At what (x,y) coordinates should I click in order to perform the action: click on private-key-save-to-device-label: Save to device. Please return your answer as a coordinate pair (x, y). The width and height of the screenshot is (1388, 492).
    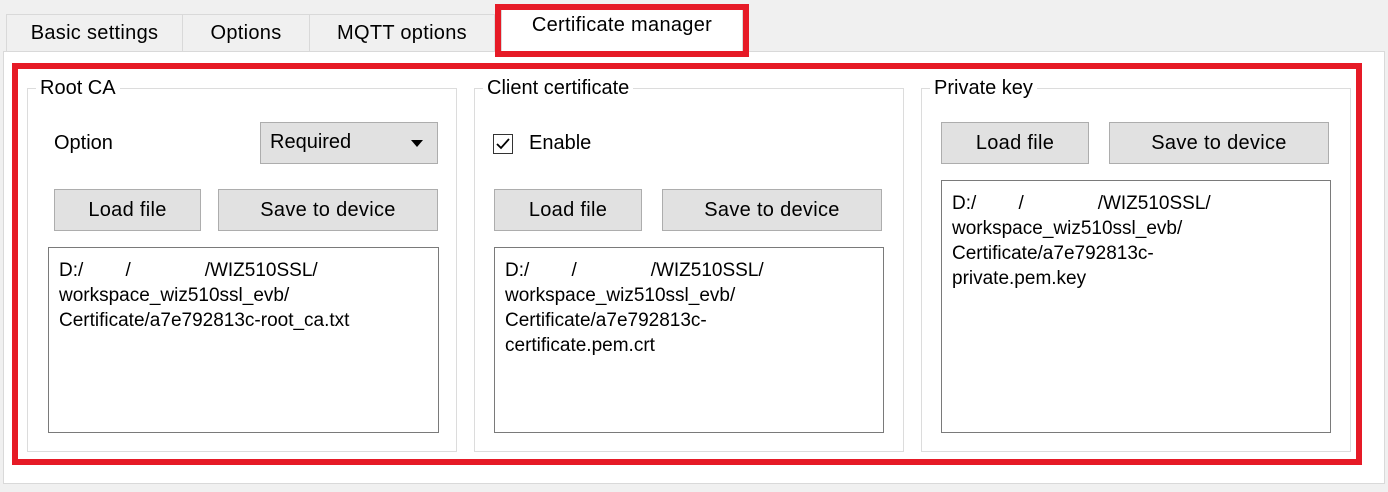
    Looking at the image, I should click on (1219, 142).